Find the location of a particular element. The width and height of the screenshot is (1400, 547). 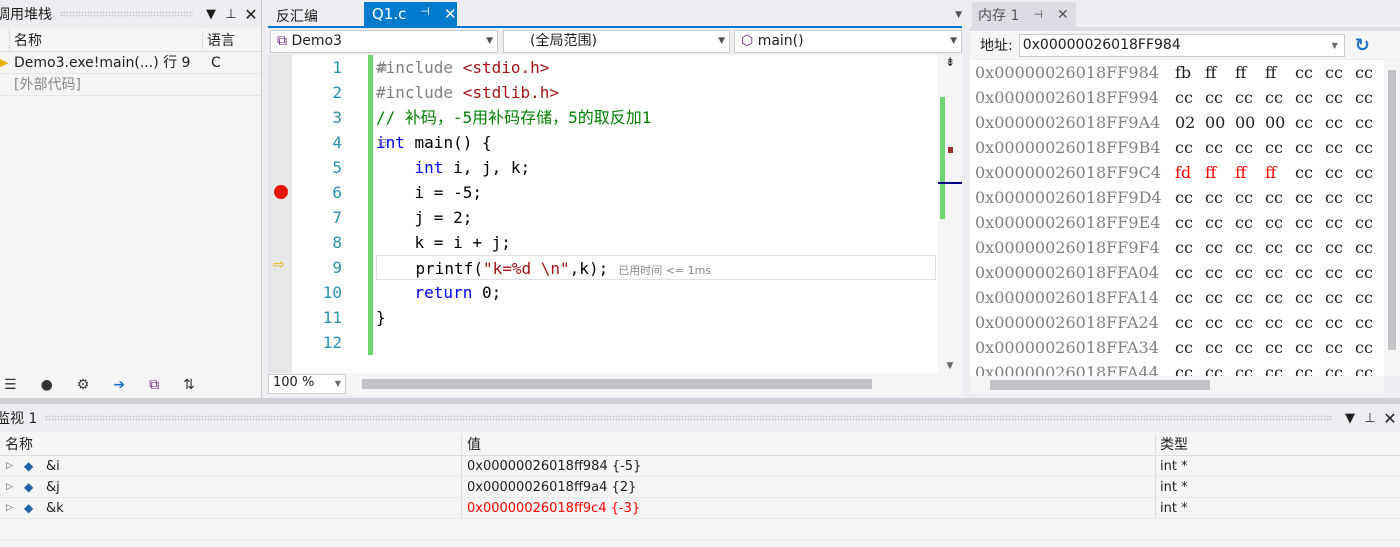

watch-value: 0x00000026018ff9c4 {-3} is located at coordinates (809, 508).